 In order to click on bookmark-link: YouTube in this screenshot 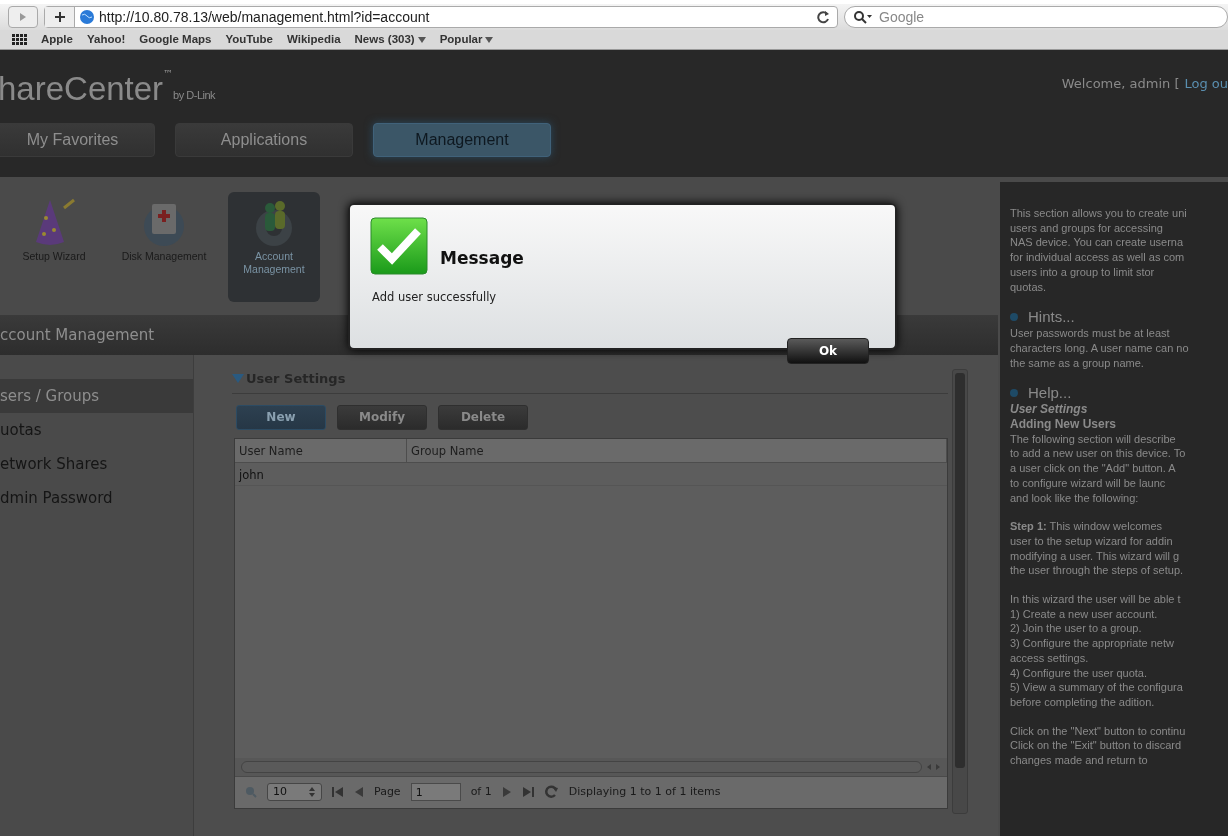, I will do `click(249, 39)`.